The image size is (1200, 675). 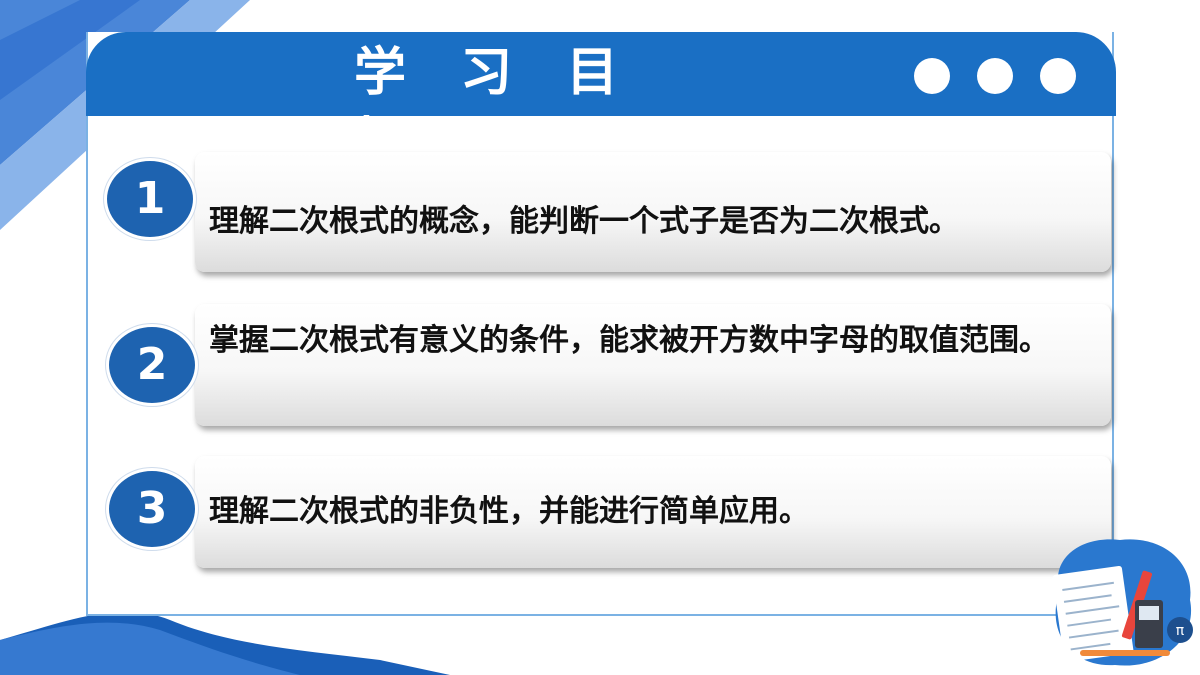 What do you see at coordinates (495, 108) in the screenshot?
I see `page-title: 学 习 目 标` at bounding box center [495, 108].